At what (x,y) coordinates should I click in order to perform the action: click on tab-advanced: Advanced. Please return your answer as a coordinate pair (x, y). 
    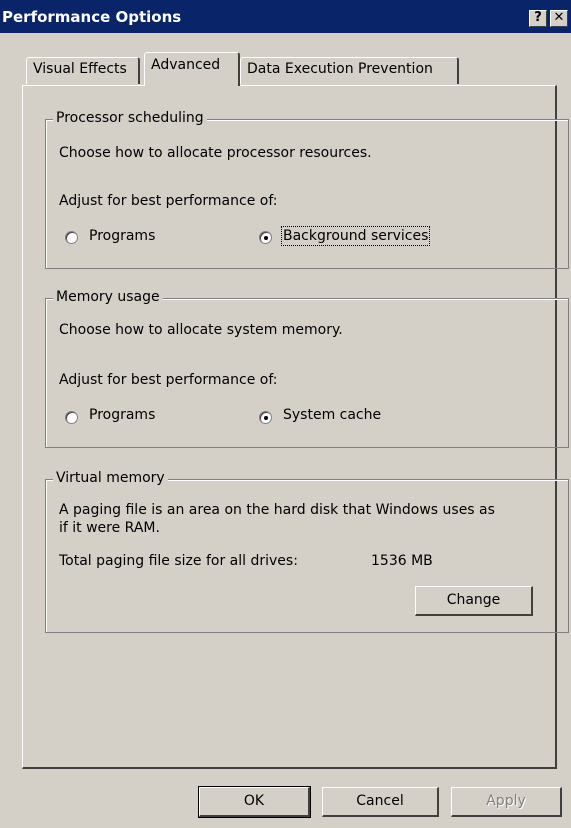
    Looking at the image, I should click on (192, 69).